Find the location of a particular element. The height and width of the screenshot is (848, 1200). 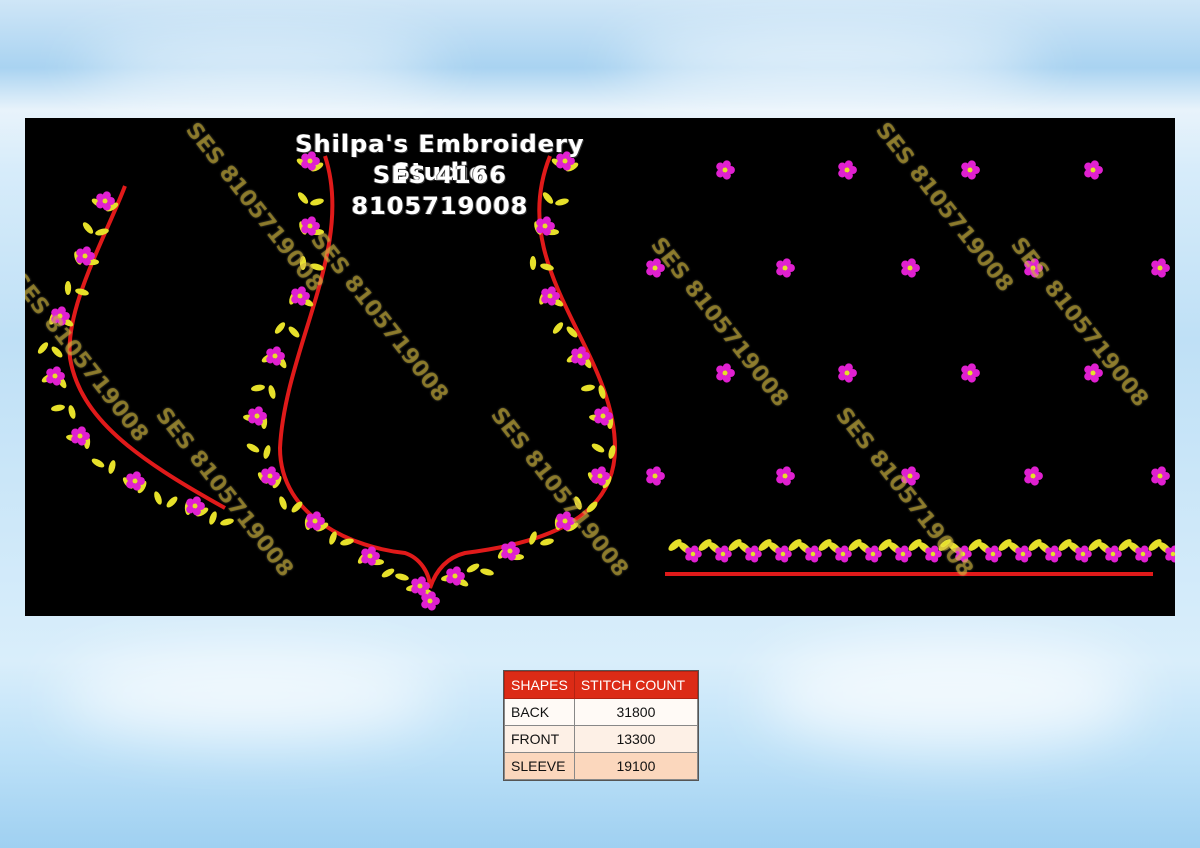

count-cell: 31800 is located at coordinates (636, 712).